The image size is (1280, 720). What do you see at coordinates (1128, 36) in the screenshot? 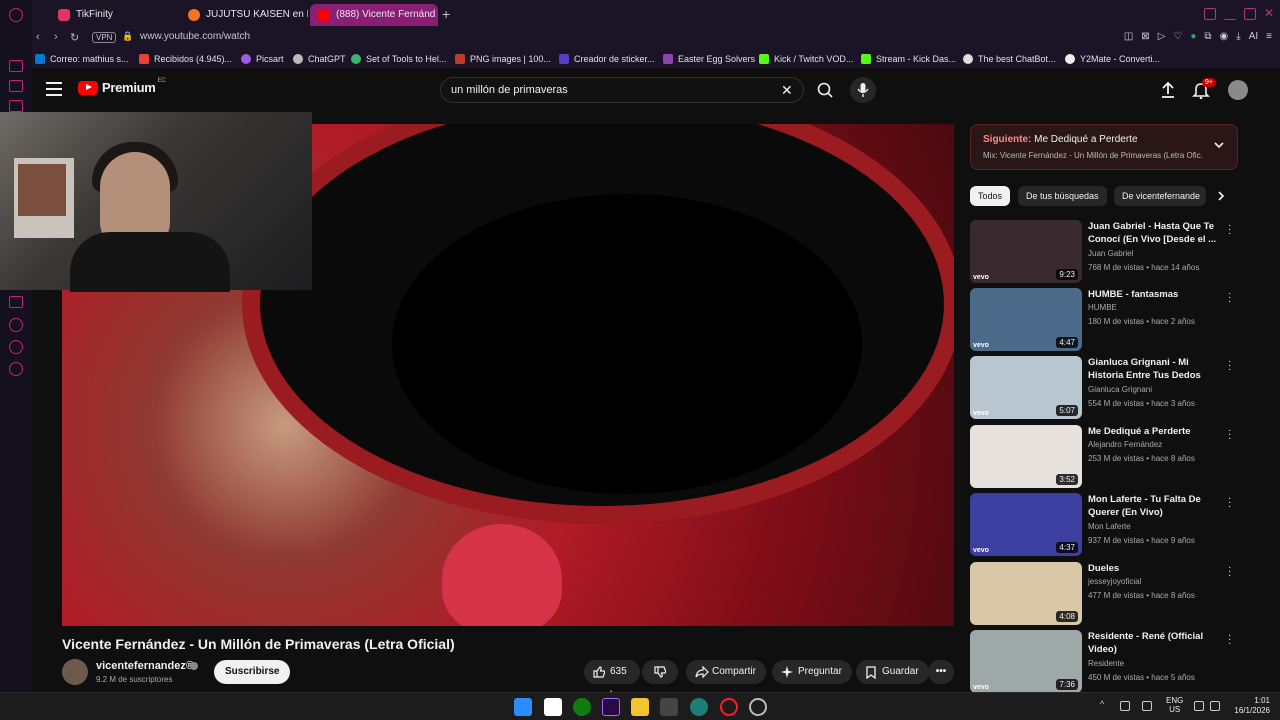
I see `camera-icon: ◫` at bounding box center [1128, 36].